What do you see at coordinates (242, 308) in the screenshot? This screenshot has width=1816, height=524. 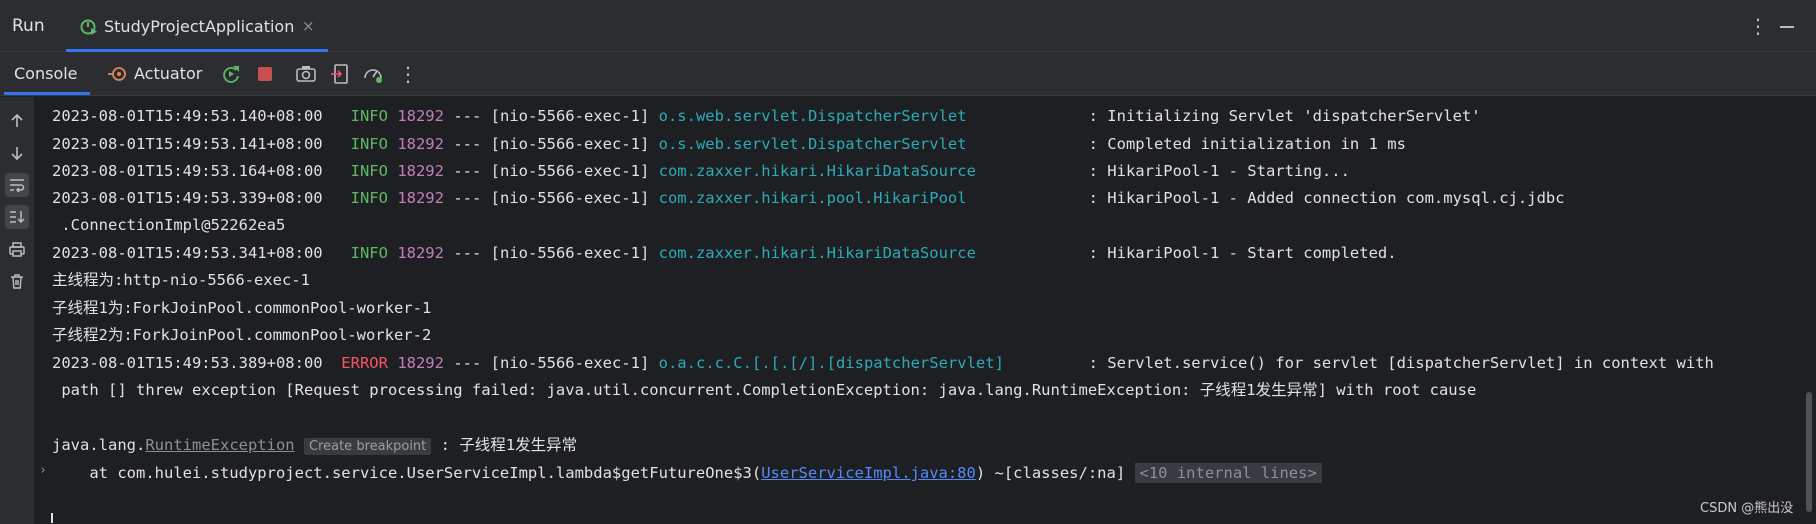 I see `stdout-line: 子线程1为:ForkJoinPool.commonPool-worker-1` at bounding box center [242, 308].